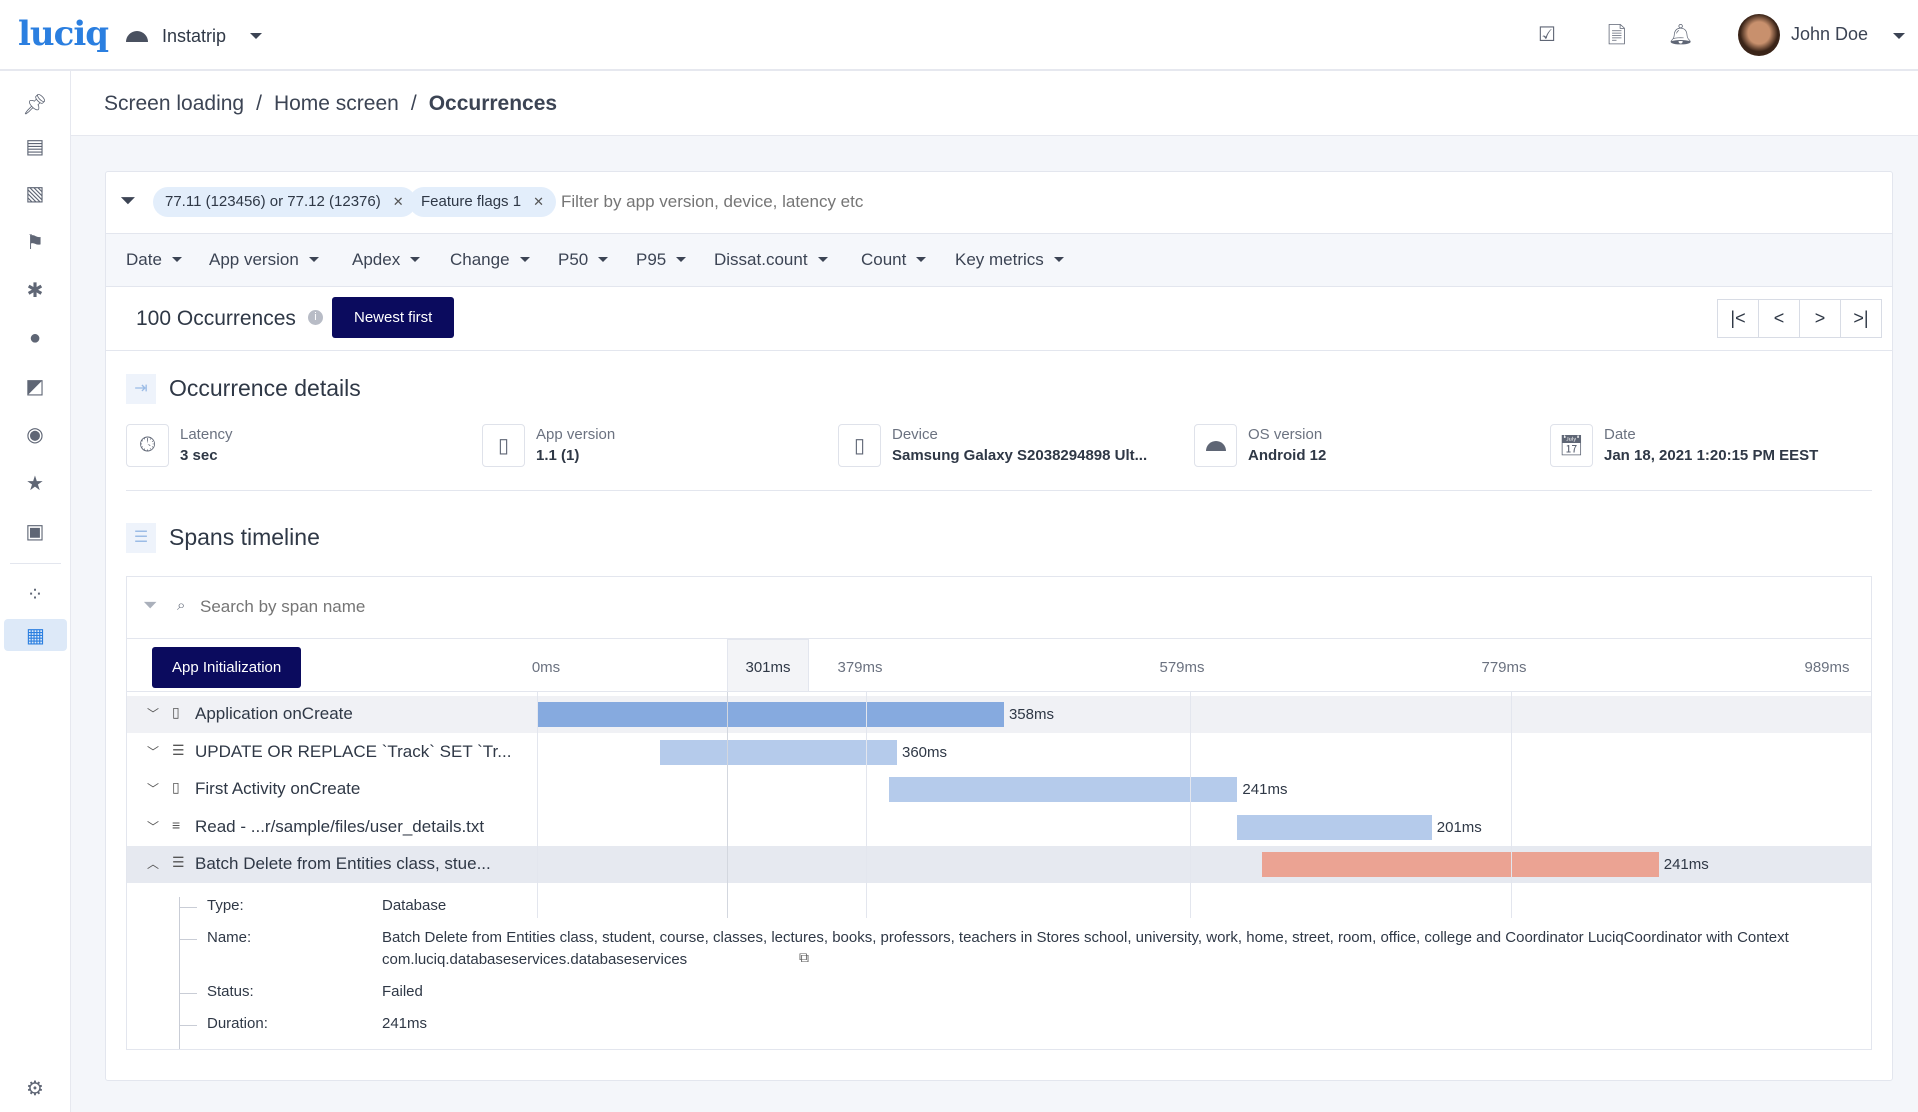 The width and height of the screenshot is (1918, 1112). Describe the element at coordinates (174, 104) in the screenshot. I see `breadcrumb-screen-loading: Screen loading` at that location.